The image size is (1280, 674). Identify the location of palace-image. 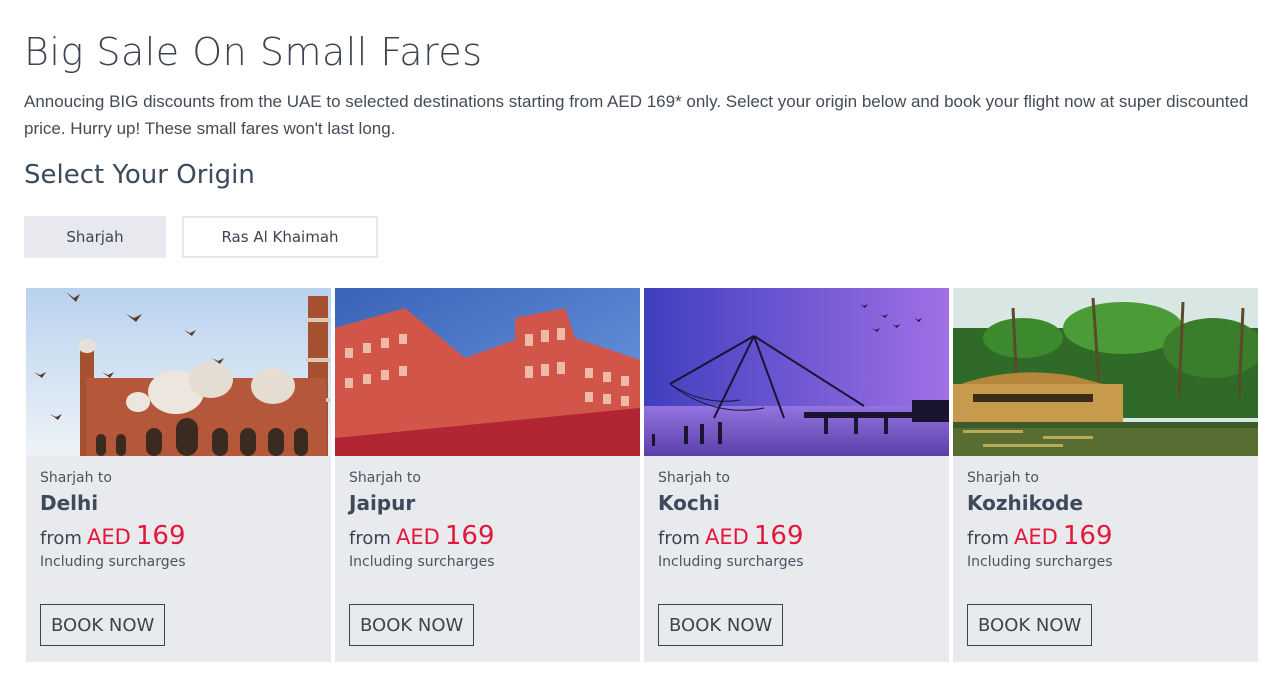
(487, 372).